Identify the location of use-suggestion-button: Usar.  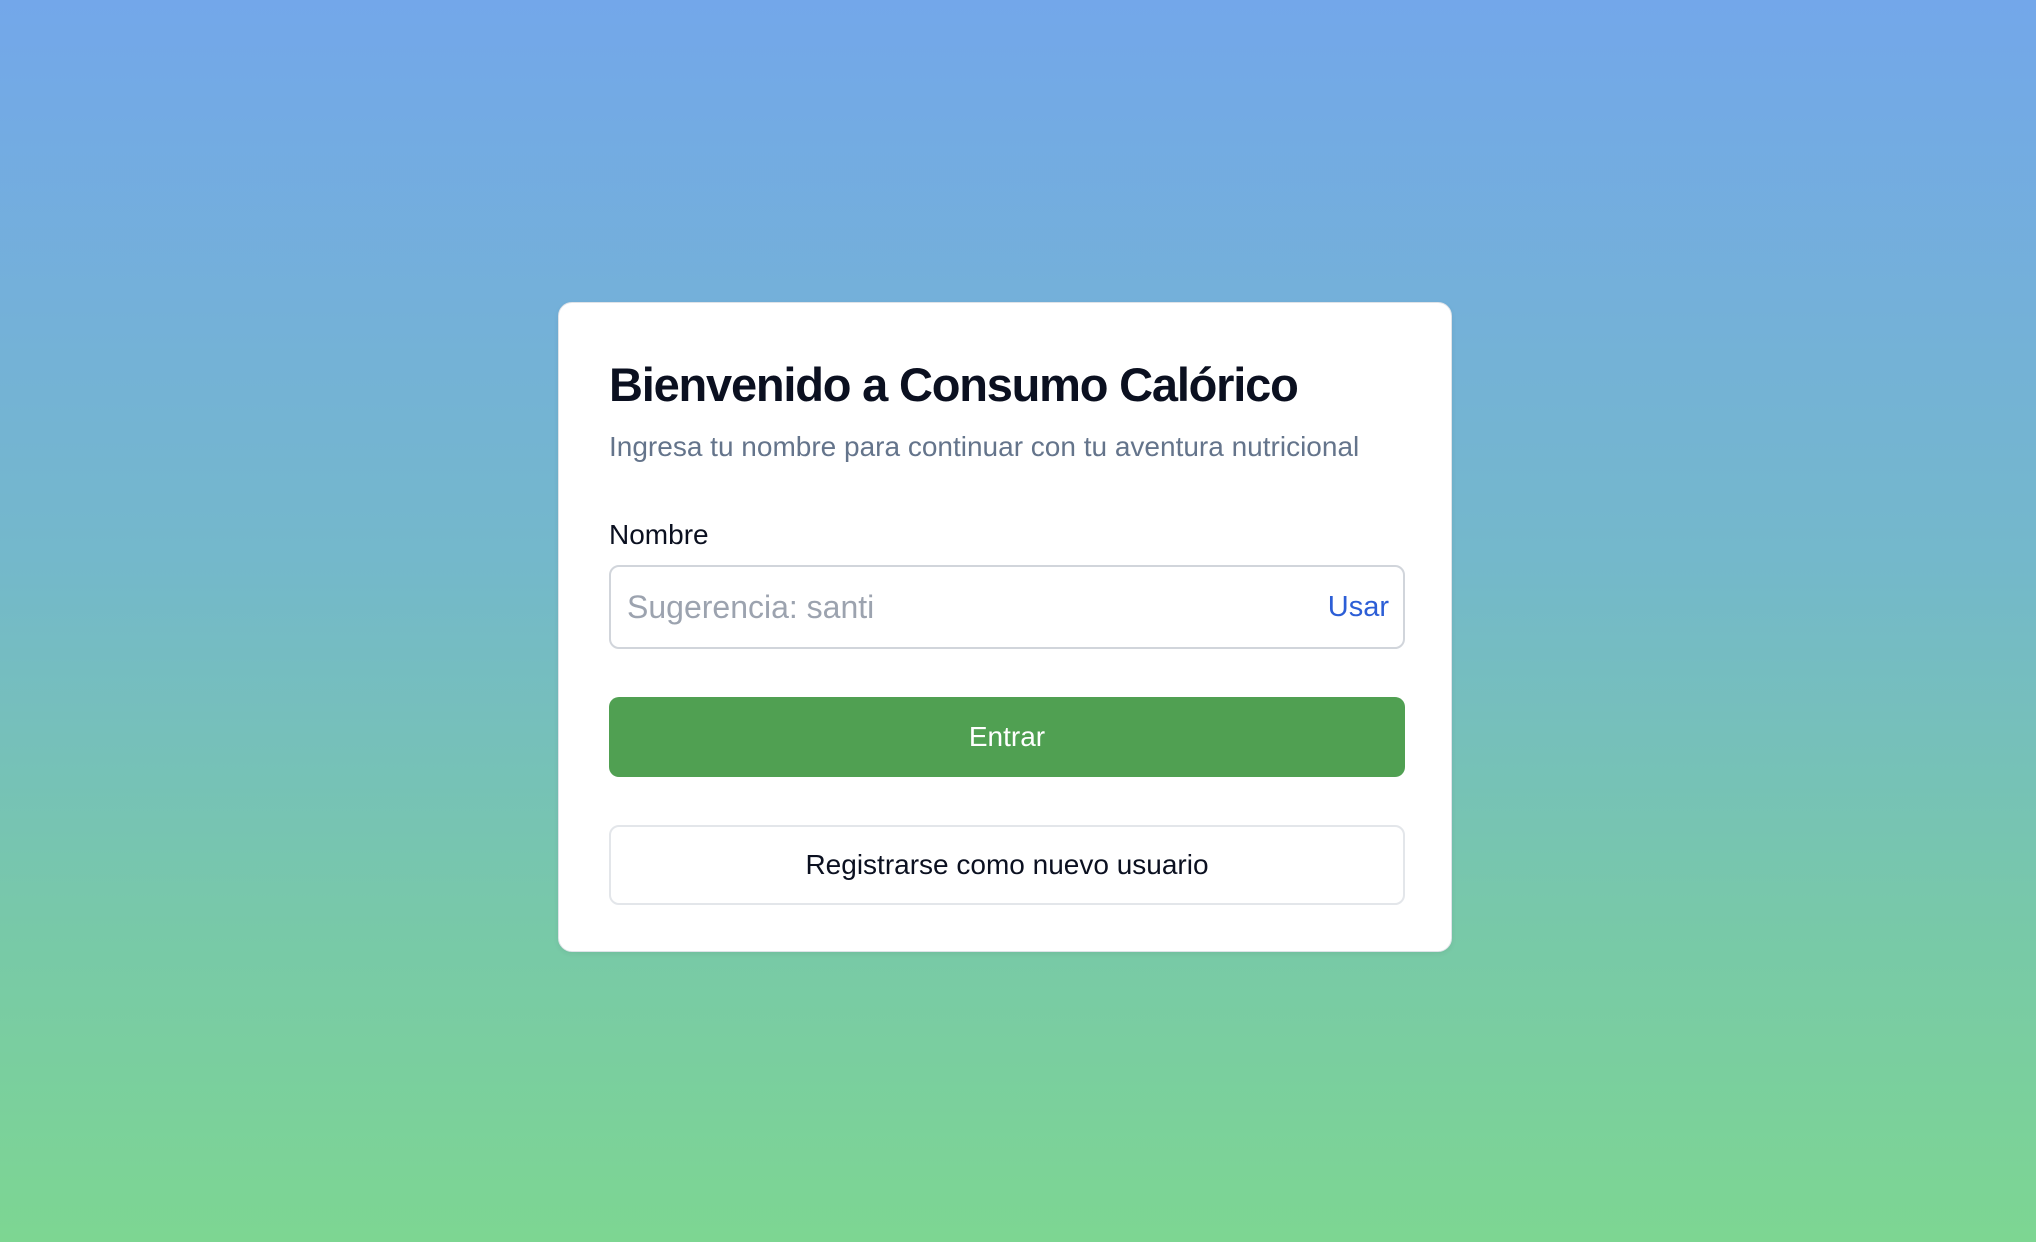
(1358, 607).